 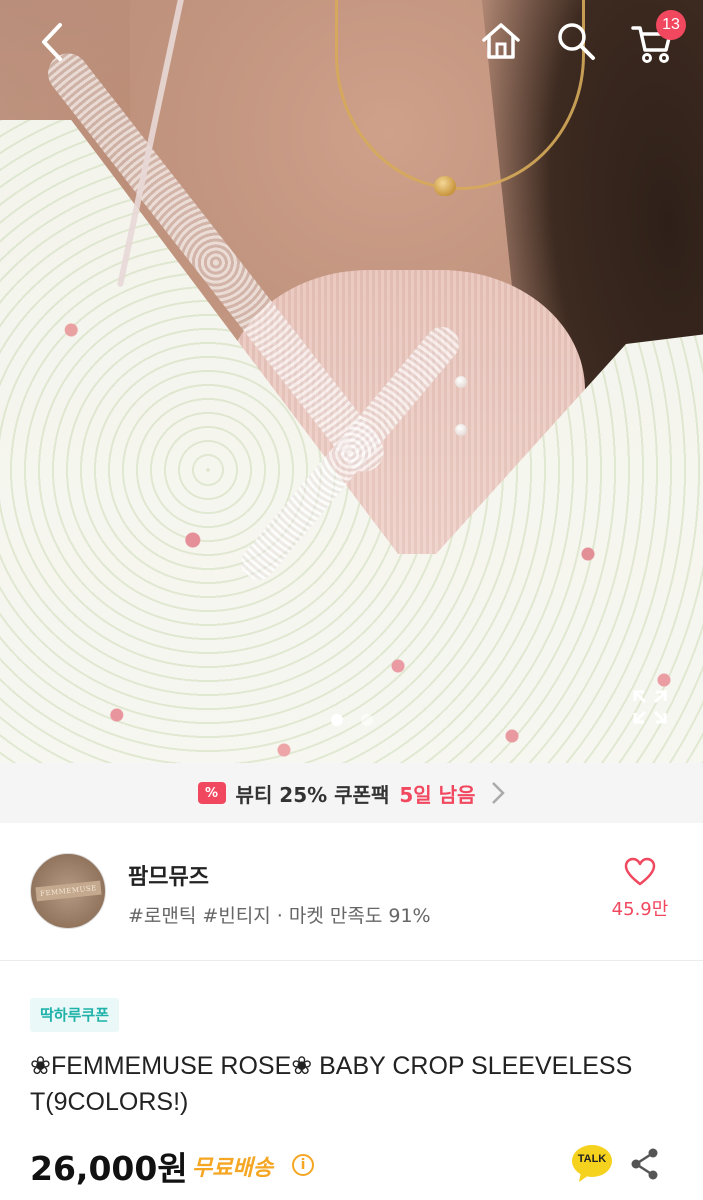 What do you see at coordinates (232, 1168) in the screenshot?
I see `free-shipping-label: 무료배송` at bounding box center [232, 1168].